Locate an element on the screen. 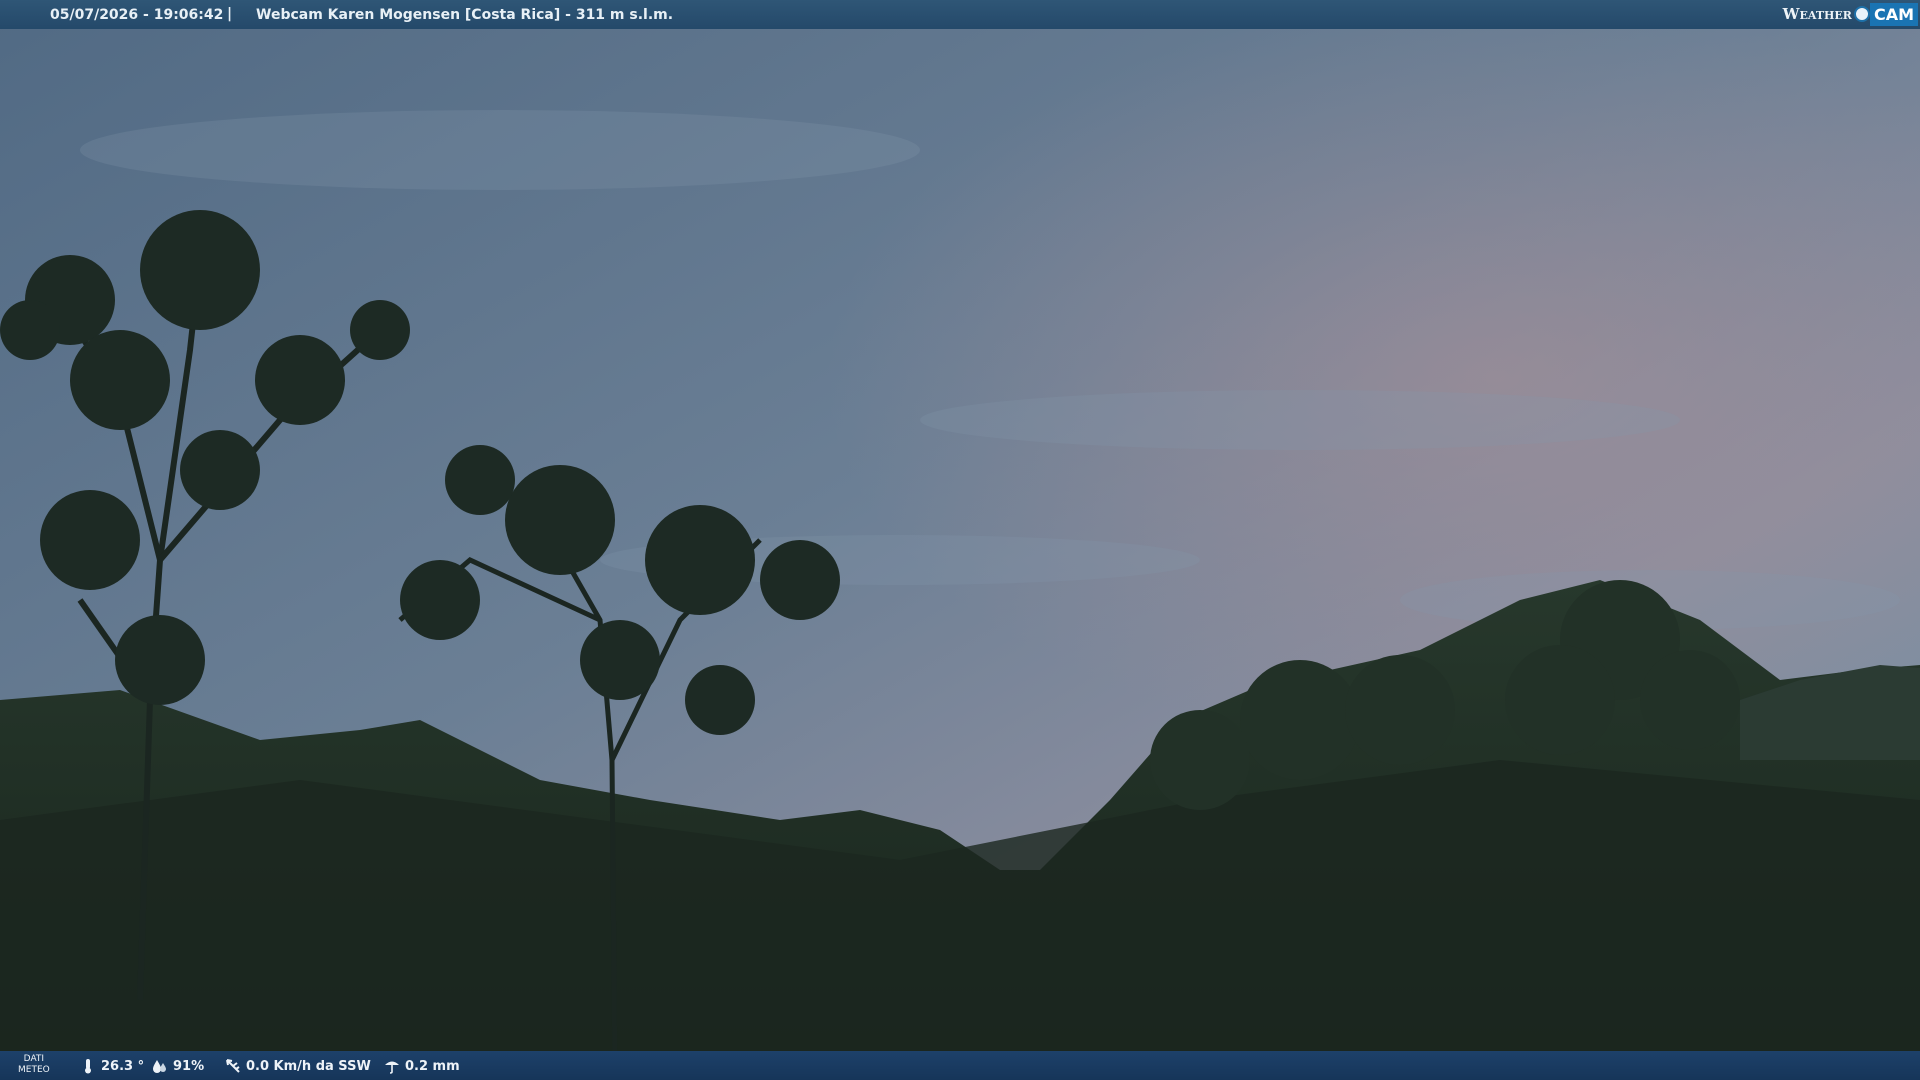  temperature-reading: 26.3 ° is located at coordinates (112, 1066).